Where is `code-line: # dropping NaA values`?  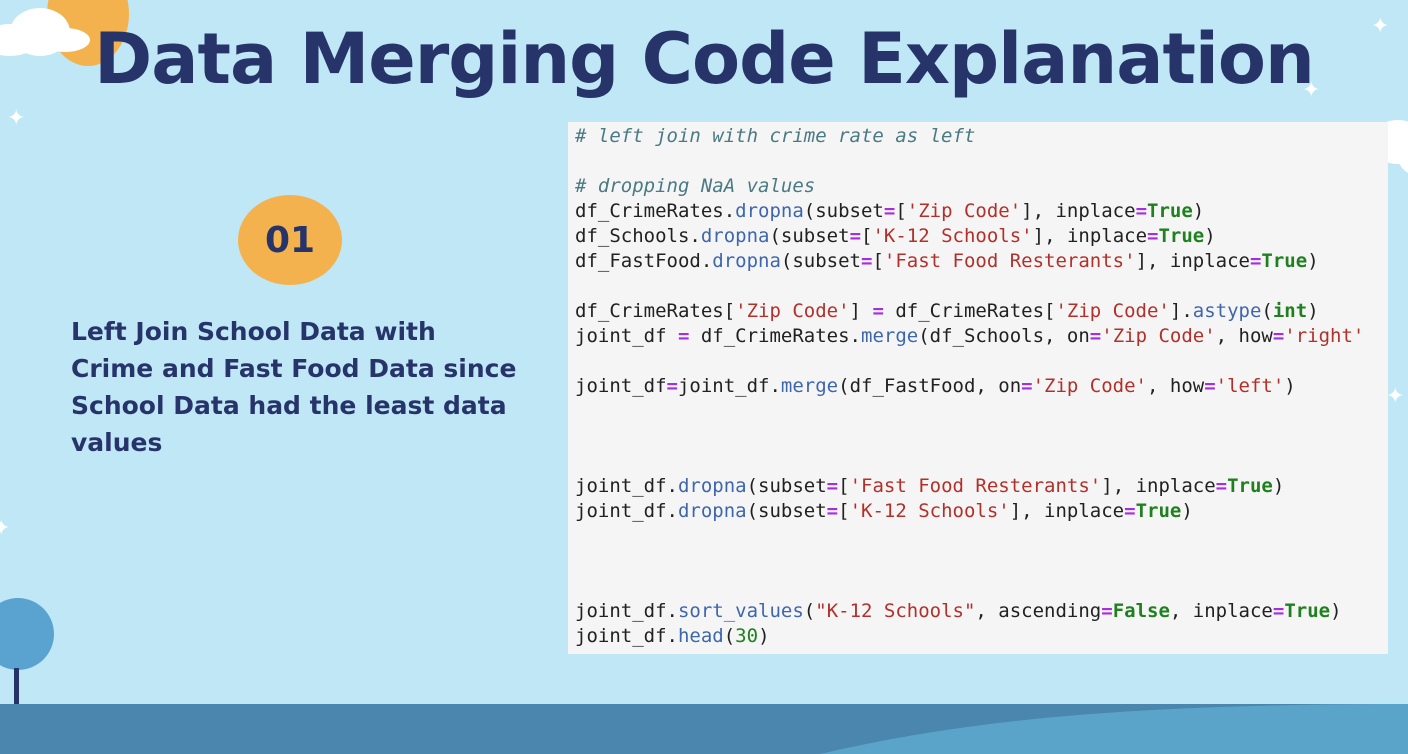
code-line: # dropping NaA values is located at coordinates (695, 186).